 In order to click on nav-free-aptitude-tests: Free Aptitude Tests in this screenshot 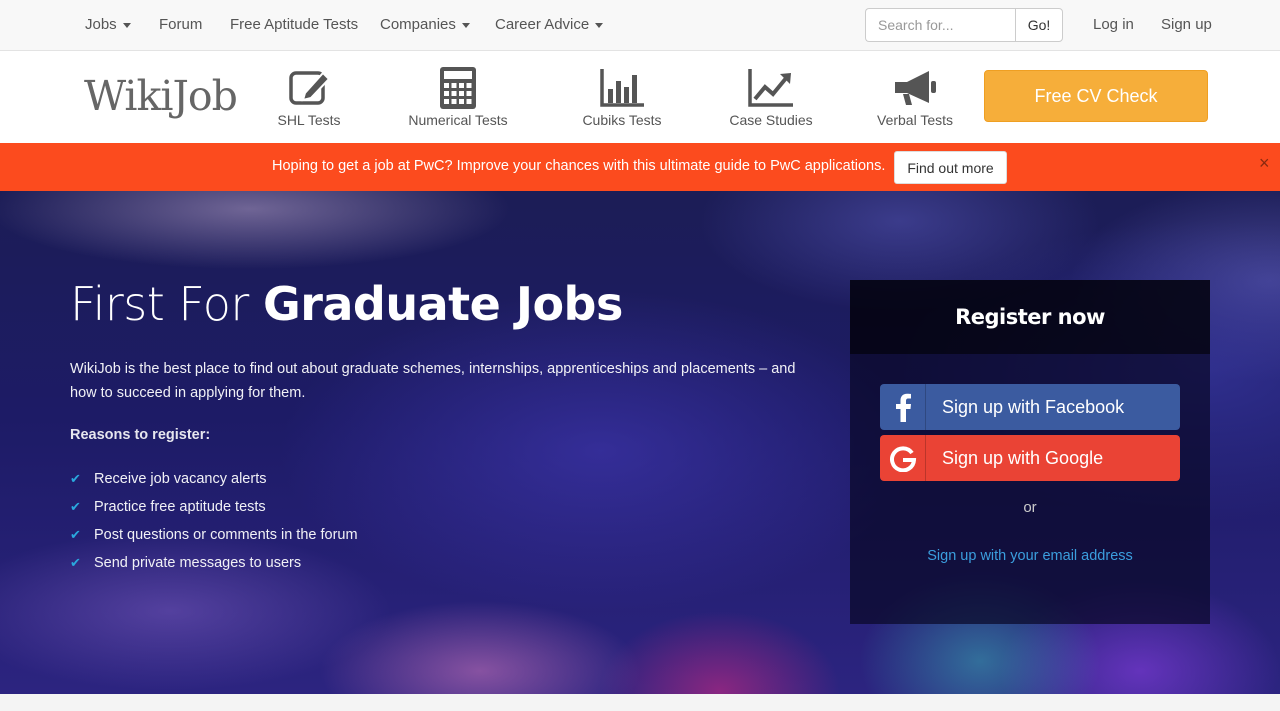, I will do `click(294, 25)`.